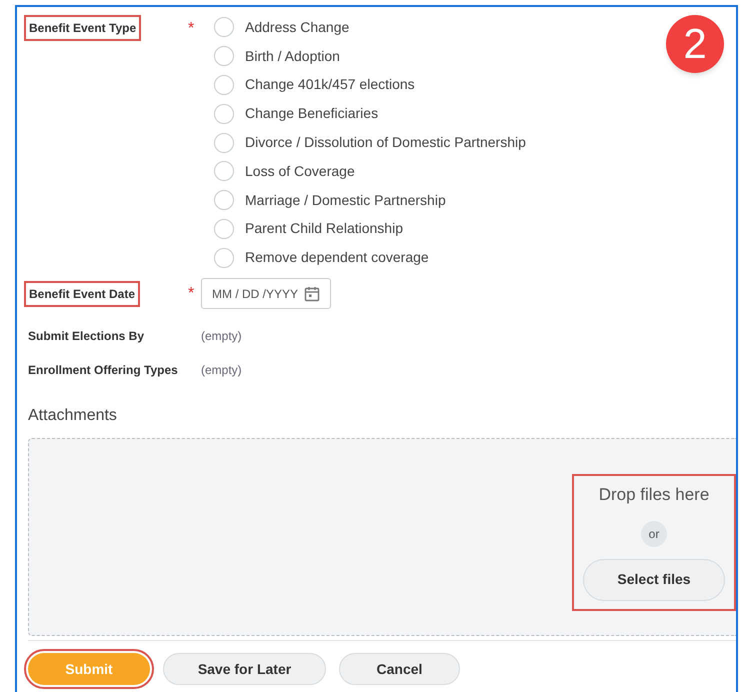 This screenshot has height=692, width=742. I want to click on section-title: Attachments, so click(73, 416).